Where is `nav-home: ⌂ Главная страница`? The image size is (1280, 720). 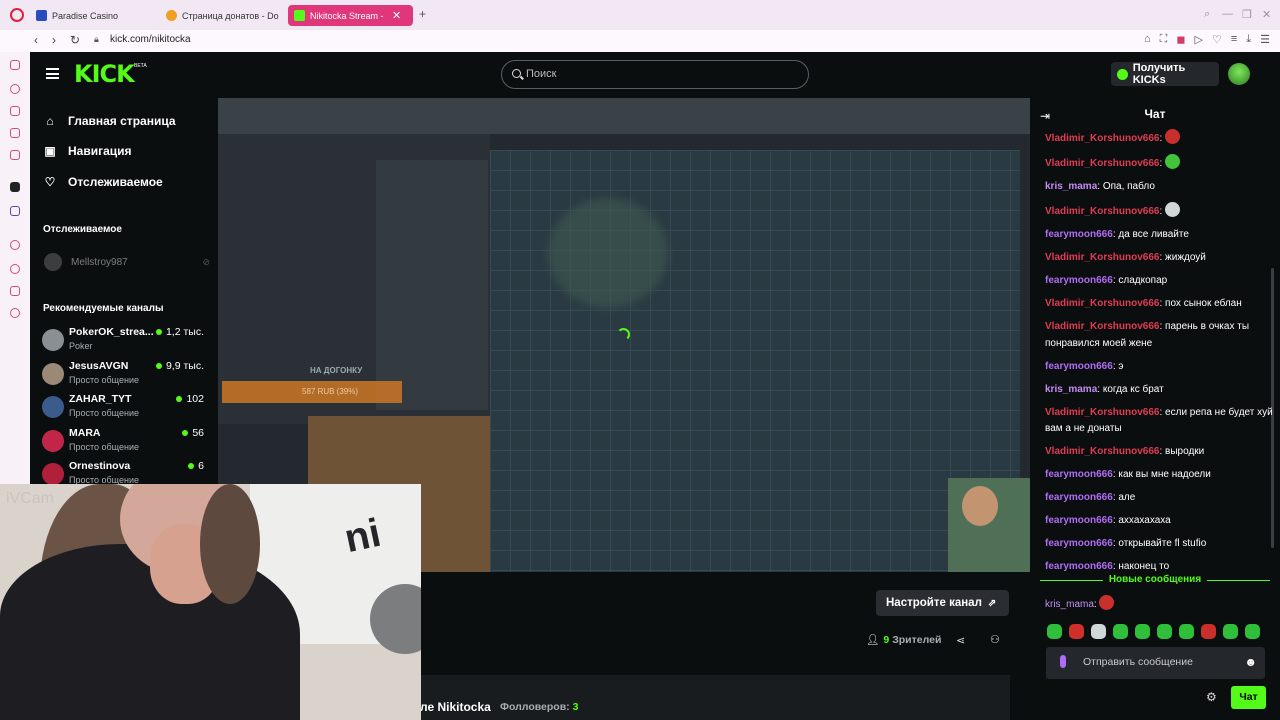 nav-home: ⌂ Главная страница is located at coordinates (109, 121).